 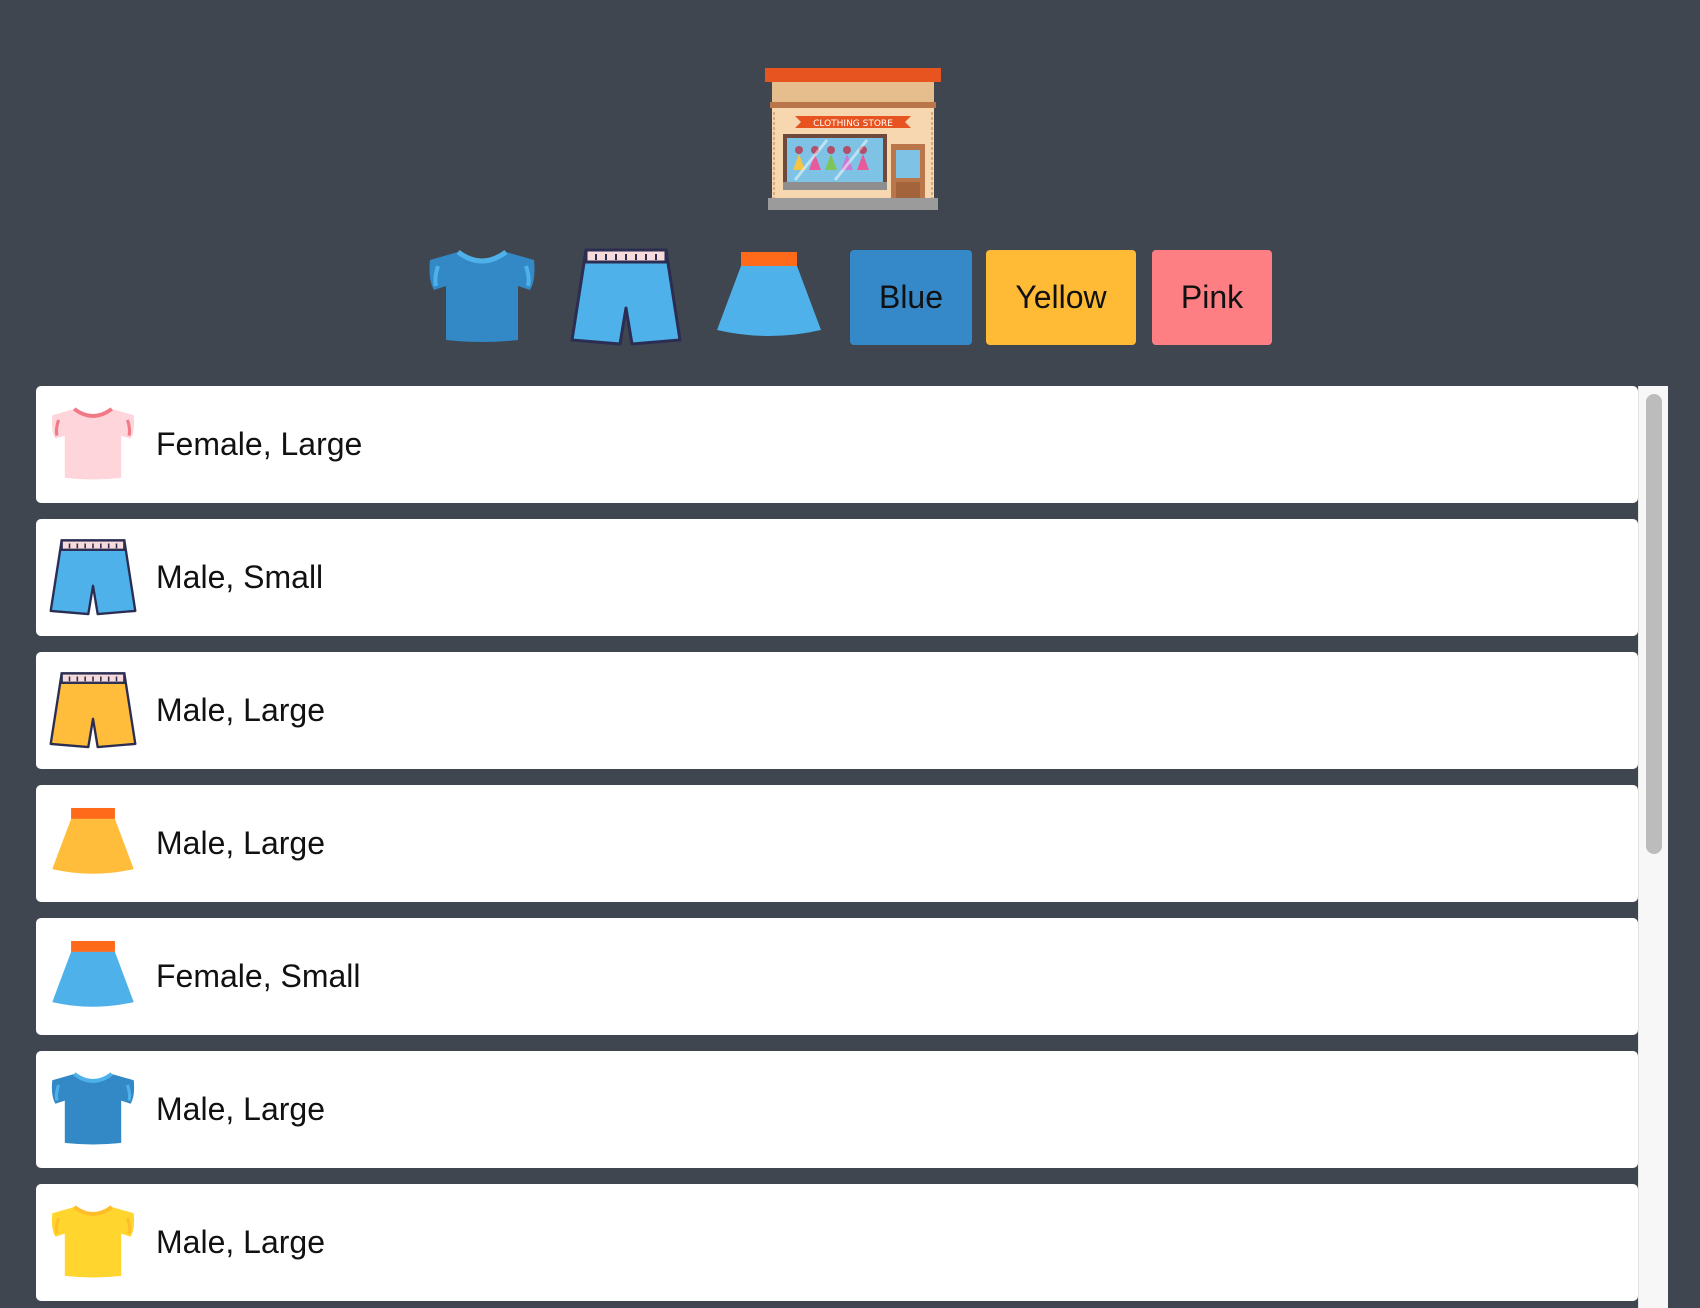 What do you see at coordinates (1061, 297) in the screenshot?
I see `yellow-filter-button: Yellow` at bounding box center [1061, 297].